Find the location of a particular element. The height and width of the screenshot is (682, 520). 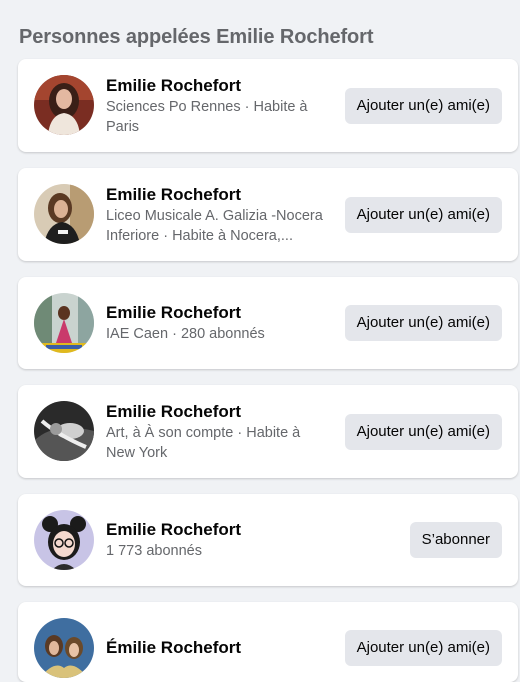

person-detail: New York is located at coordinates (137, 453).